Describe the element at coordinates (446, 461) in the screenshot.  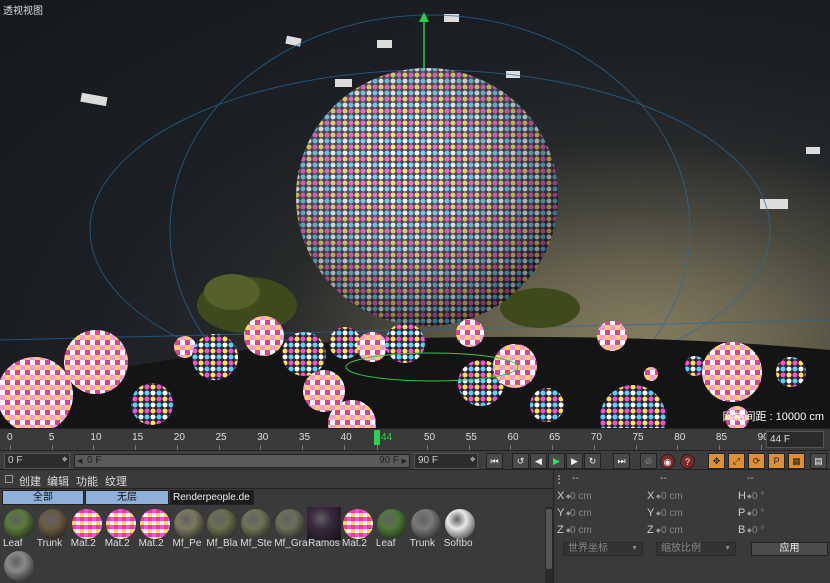
I see `max-frame-field: 90 F` at that location.